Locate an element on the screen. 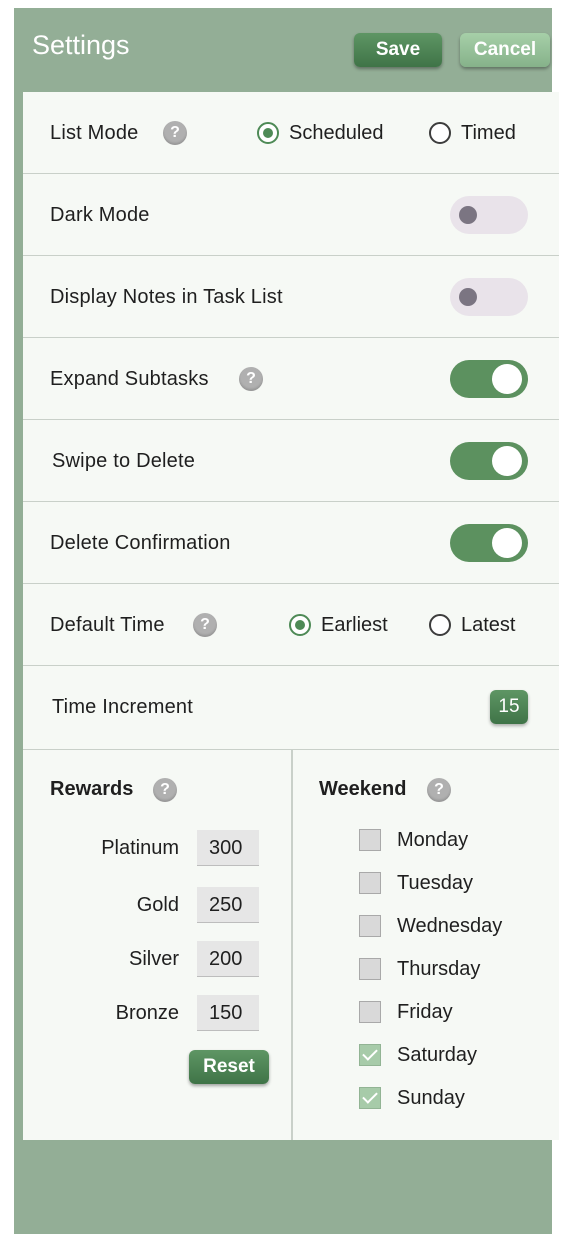  delete-confirmation-label: Delete Confirmation is located at coordinates (140, 543).